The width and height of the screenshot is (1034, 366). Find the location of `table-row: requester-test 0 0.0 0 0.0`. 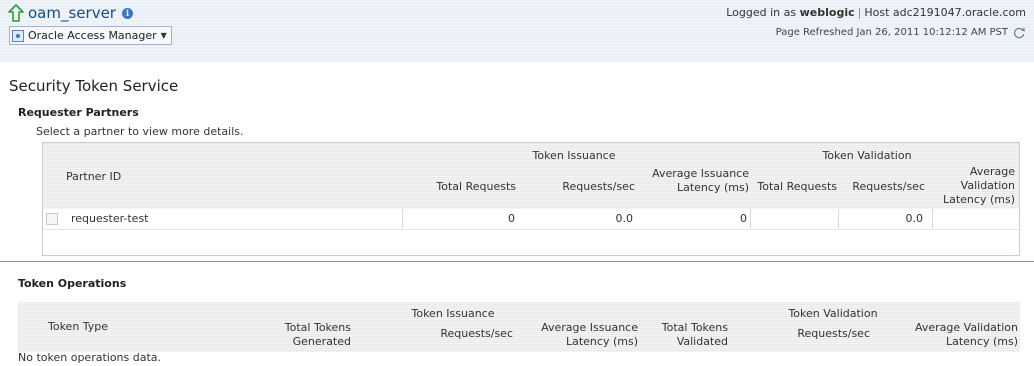

table-row: requester-test 0 0.0 0 0.0 is located at coordinates (531, 219).